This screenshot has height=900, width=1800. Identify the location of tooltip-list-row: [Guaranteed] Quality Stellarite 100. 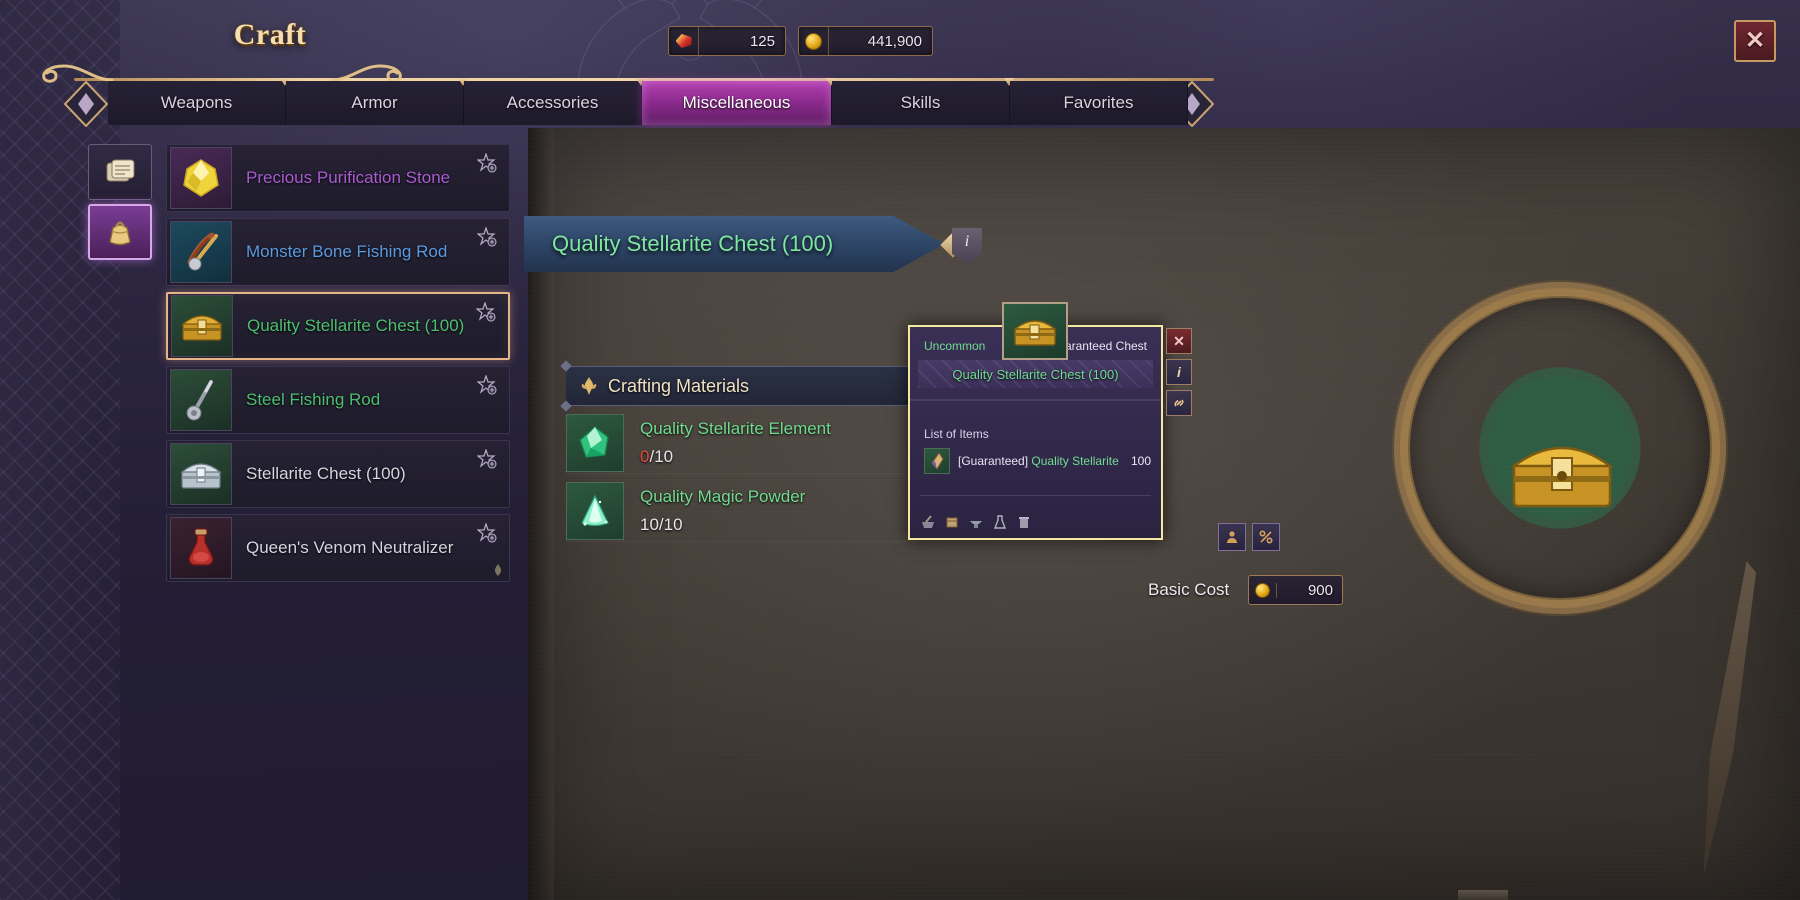
(1037, 461).